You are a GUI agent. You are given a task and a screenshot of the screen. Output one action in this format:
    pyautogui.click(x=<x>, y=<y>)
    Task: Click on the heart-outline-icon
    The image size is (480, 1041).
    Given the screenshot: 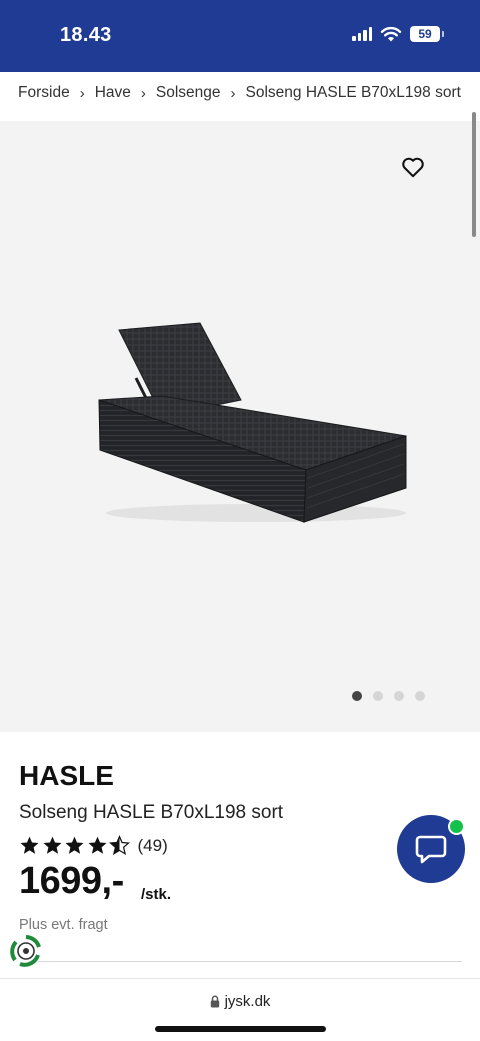 What is the action you would take?
    pyautogui.click(x=413, y=167)
    